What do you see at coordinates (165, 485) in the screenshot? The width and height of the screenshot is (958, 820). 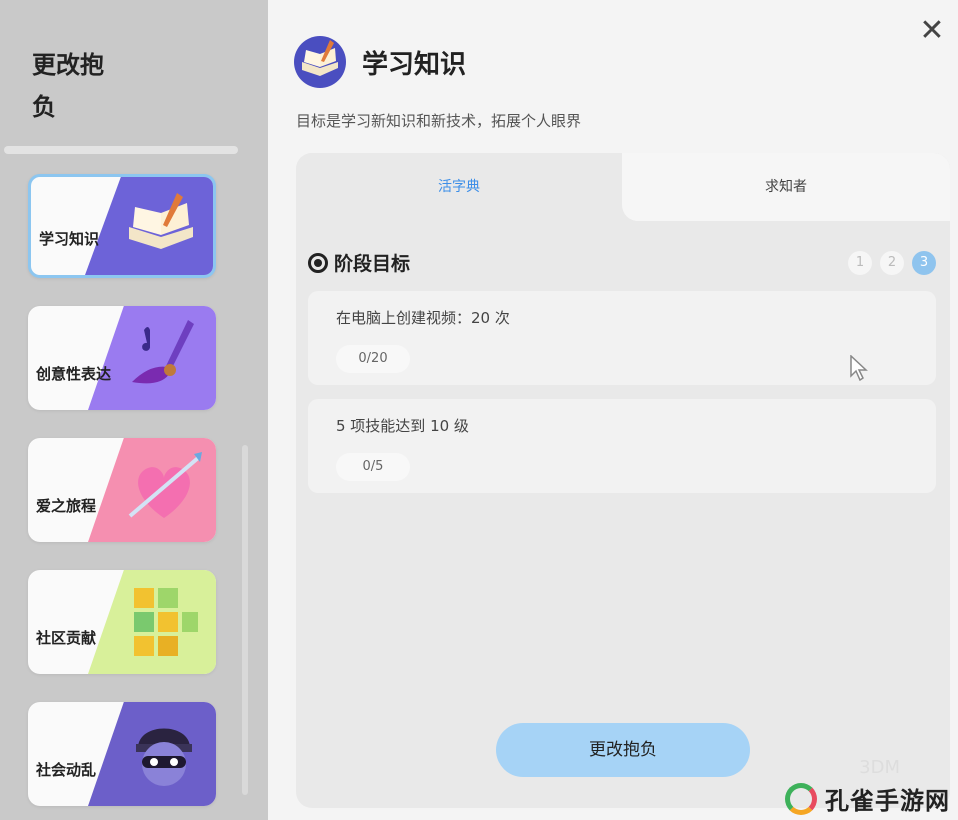 I see `heart-arrow-icon` at bounding box center [165, 485].